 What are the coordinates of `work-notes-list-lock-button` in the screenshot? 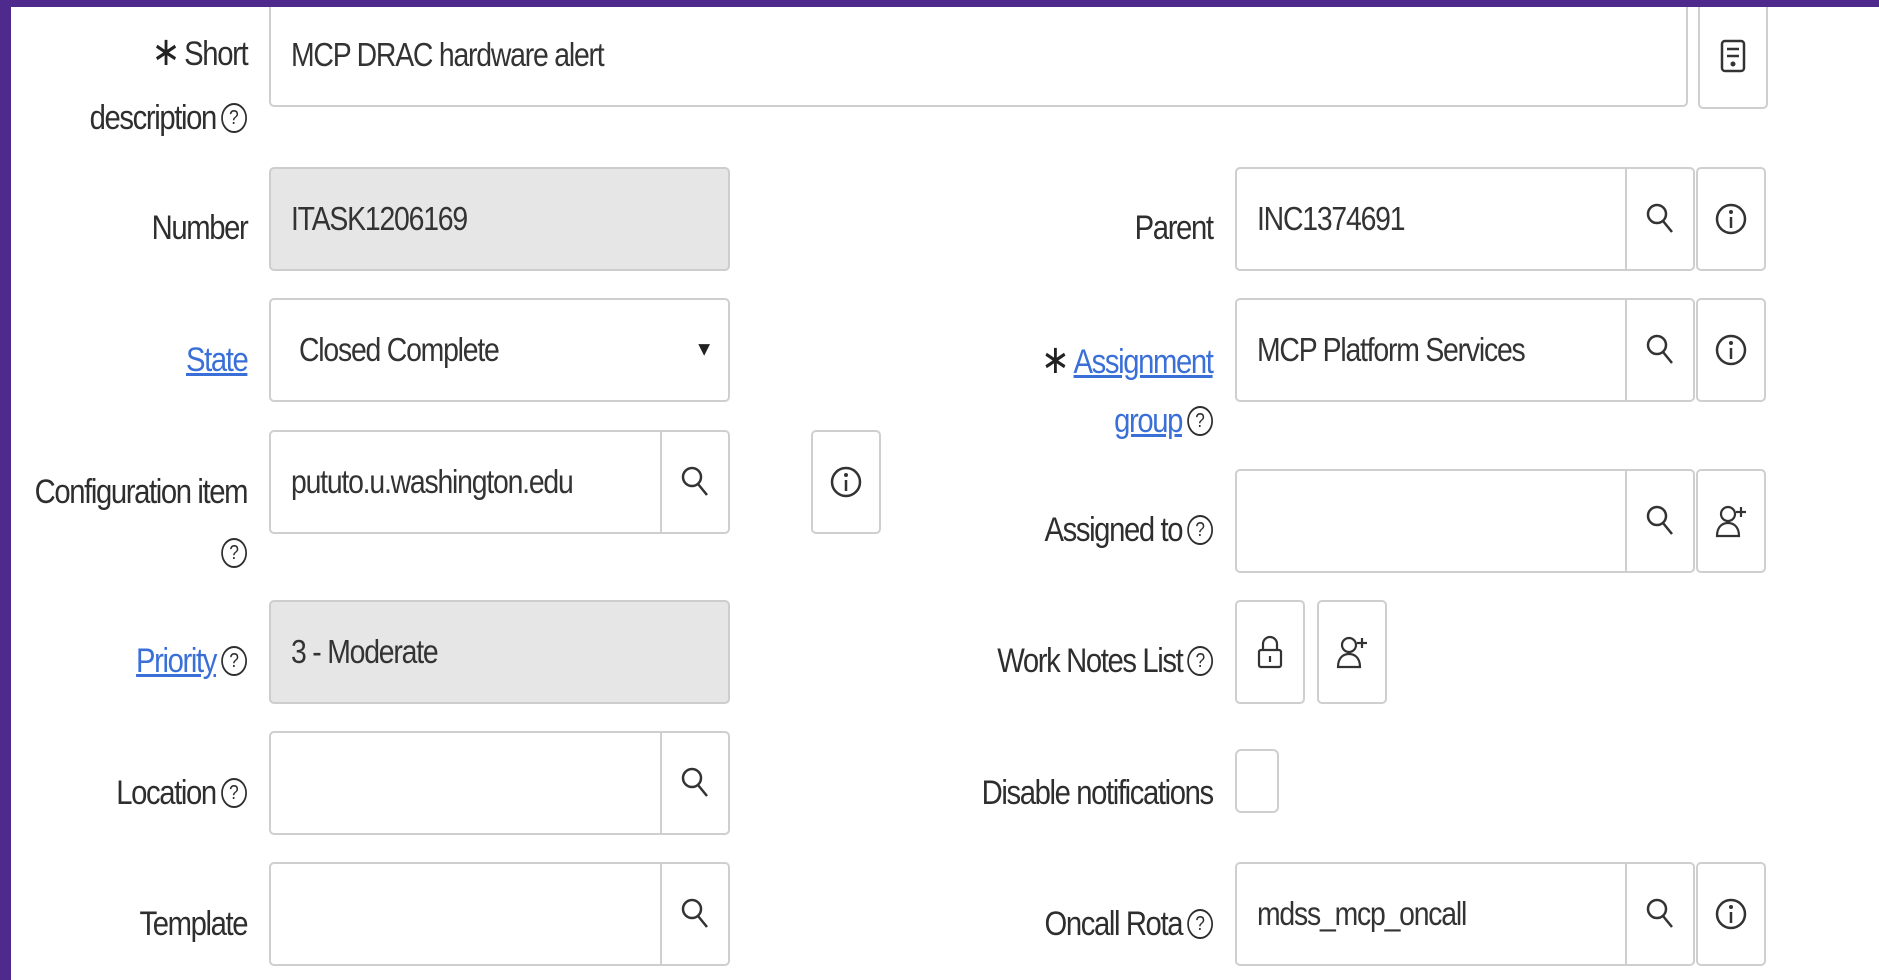 It's located at (1270, 652).